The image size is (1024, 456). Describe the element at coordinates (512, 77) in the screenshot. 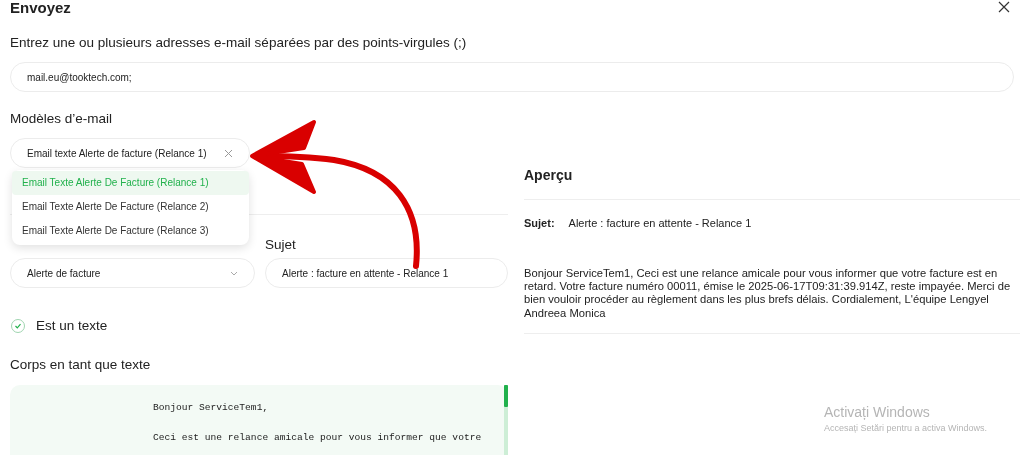

I see `email-input: mail.eu@tooktech.com;` at that location.